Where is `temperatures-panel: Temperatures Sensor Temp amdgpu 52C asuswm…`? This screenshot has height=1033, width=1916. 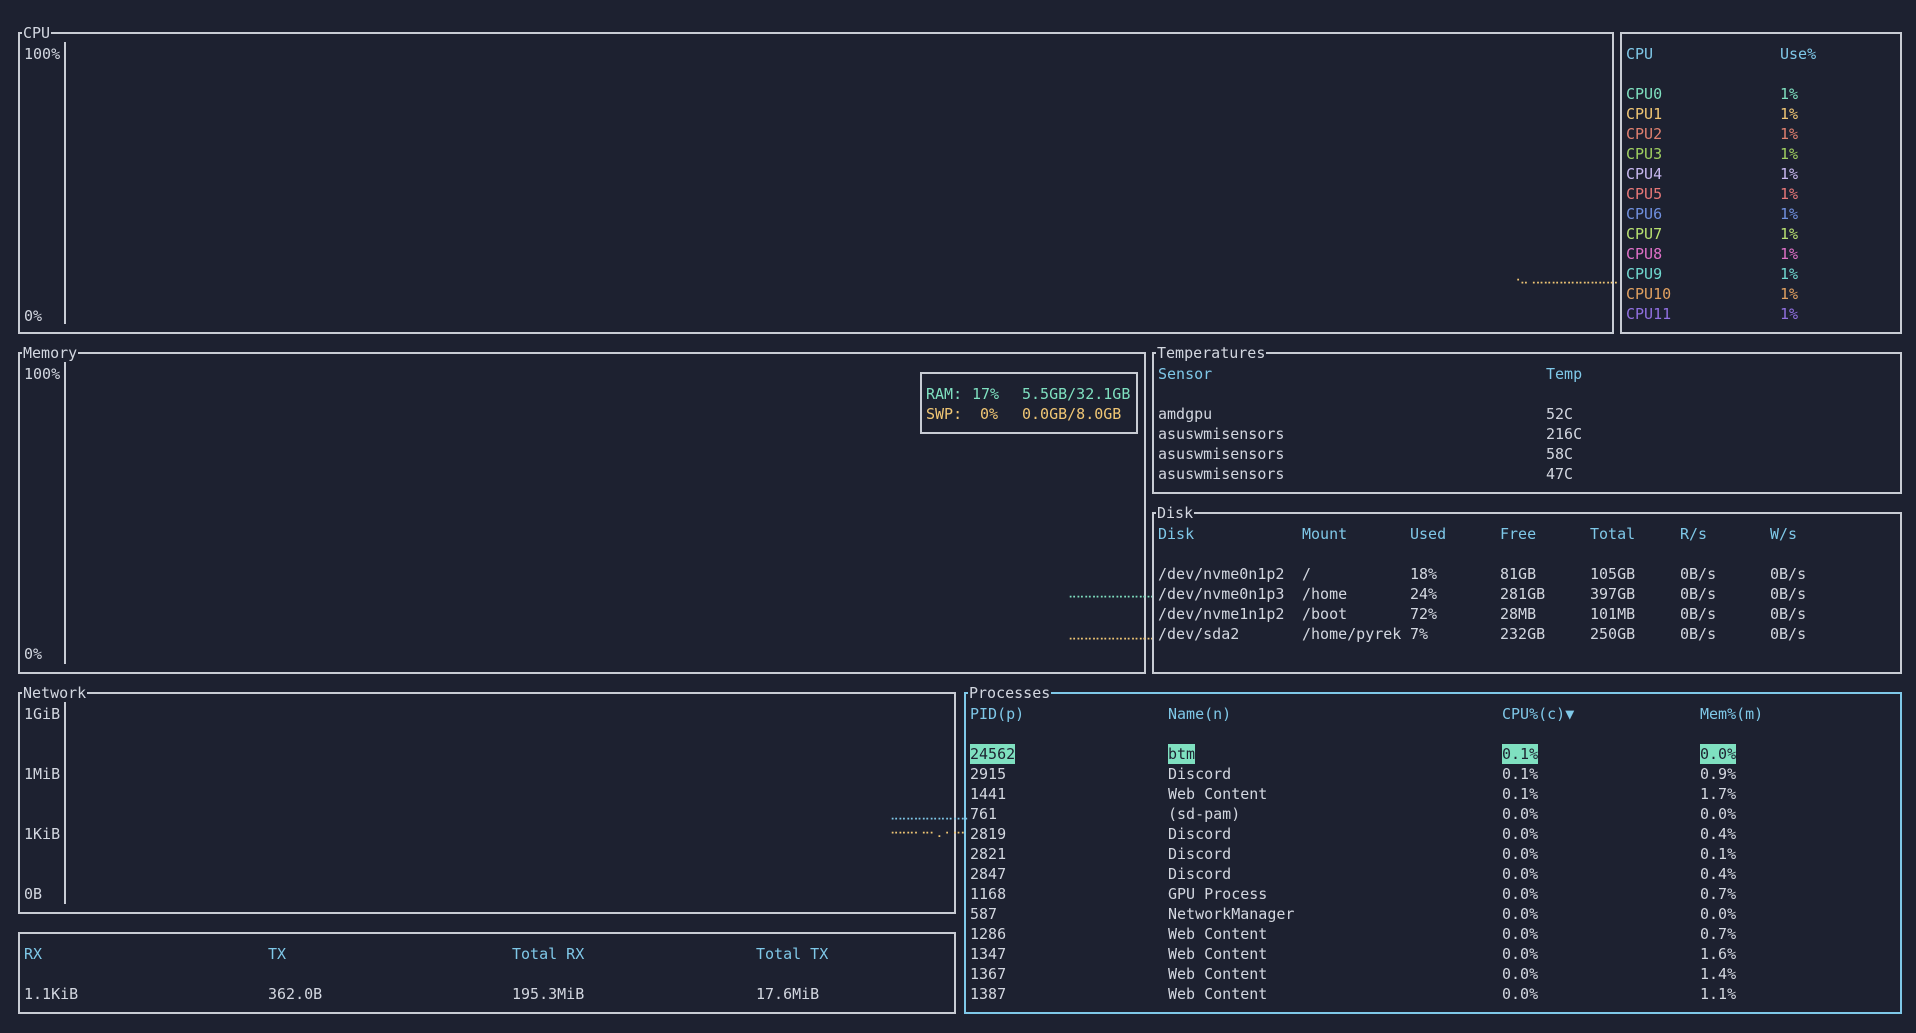 temperatures-panel: Temperatures Sensor Temp amdgpu 52C asuswm… is located at coordinates (1527, 418).